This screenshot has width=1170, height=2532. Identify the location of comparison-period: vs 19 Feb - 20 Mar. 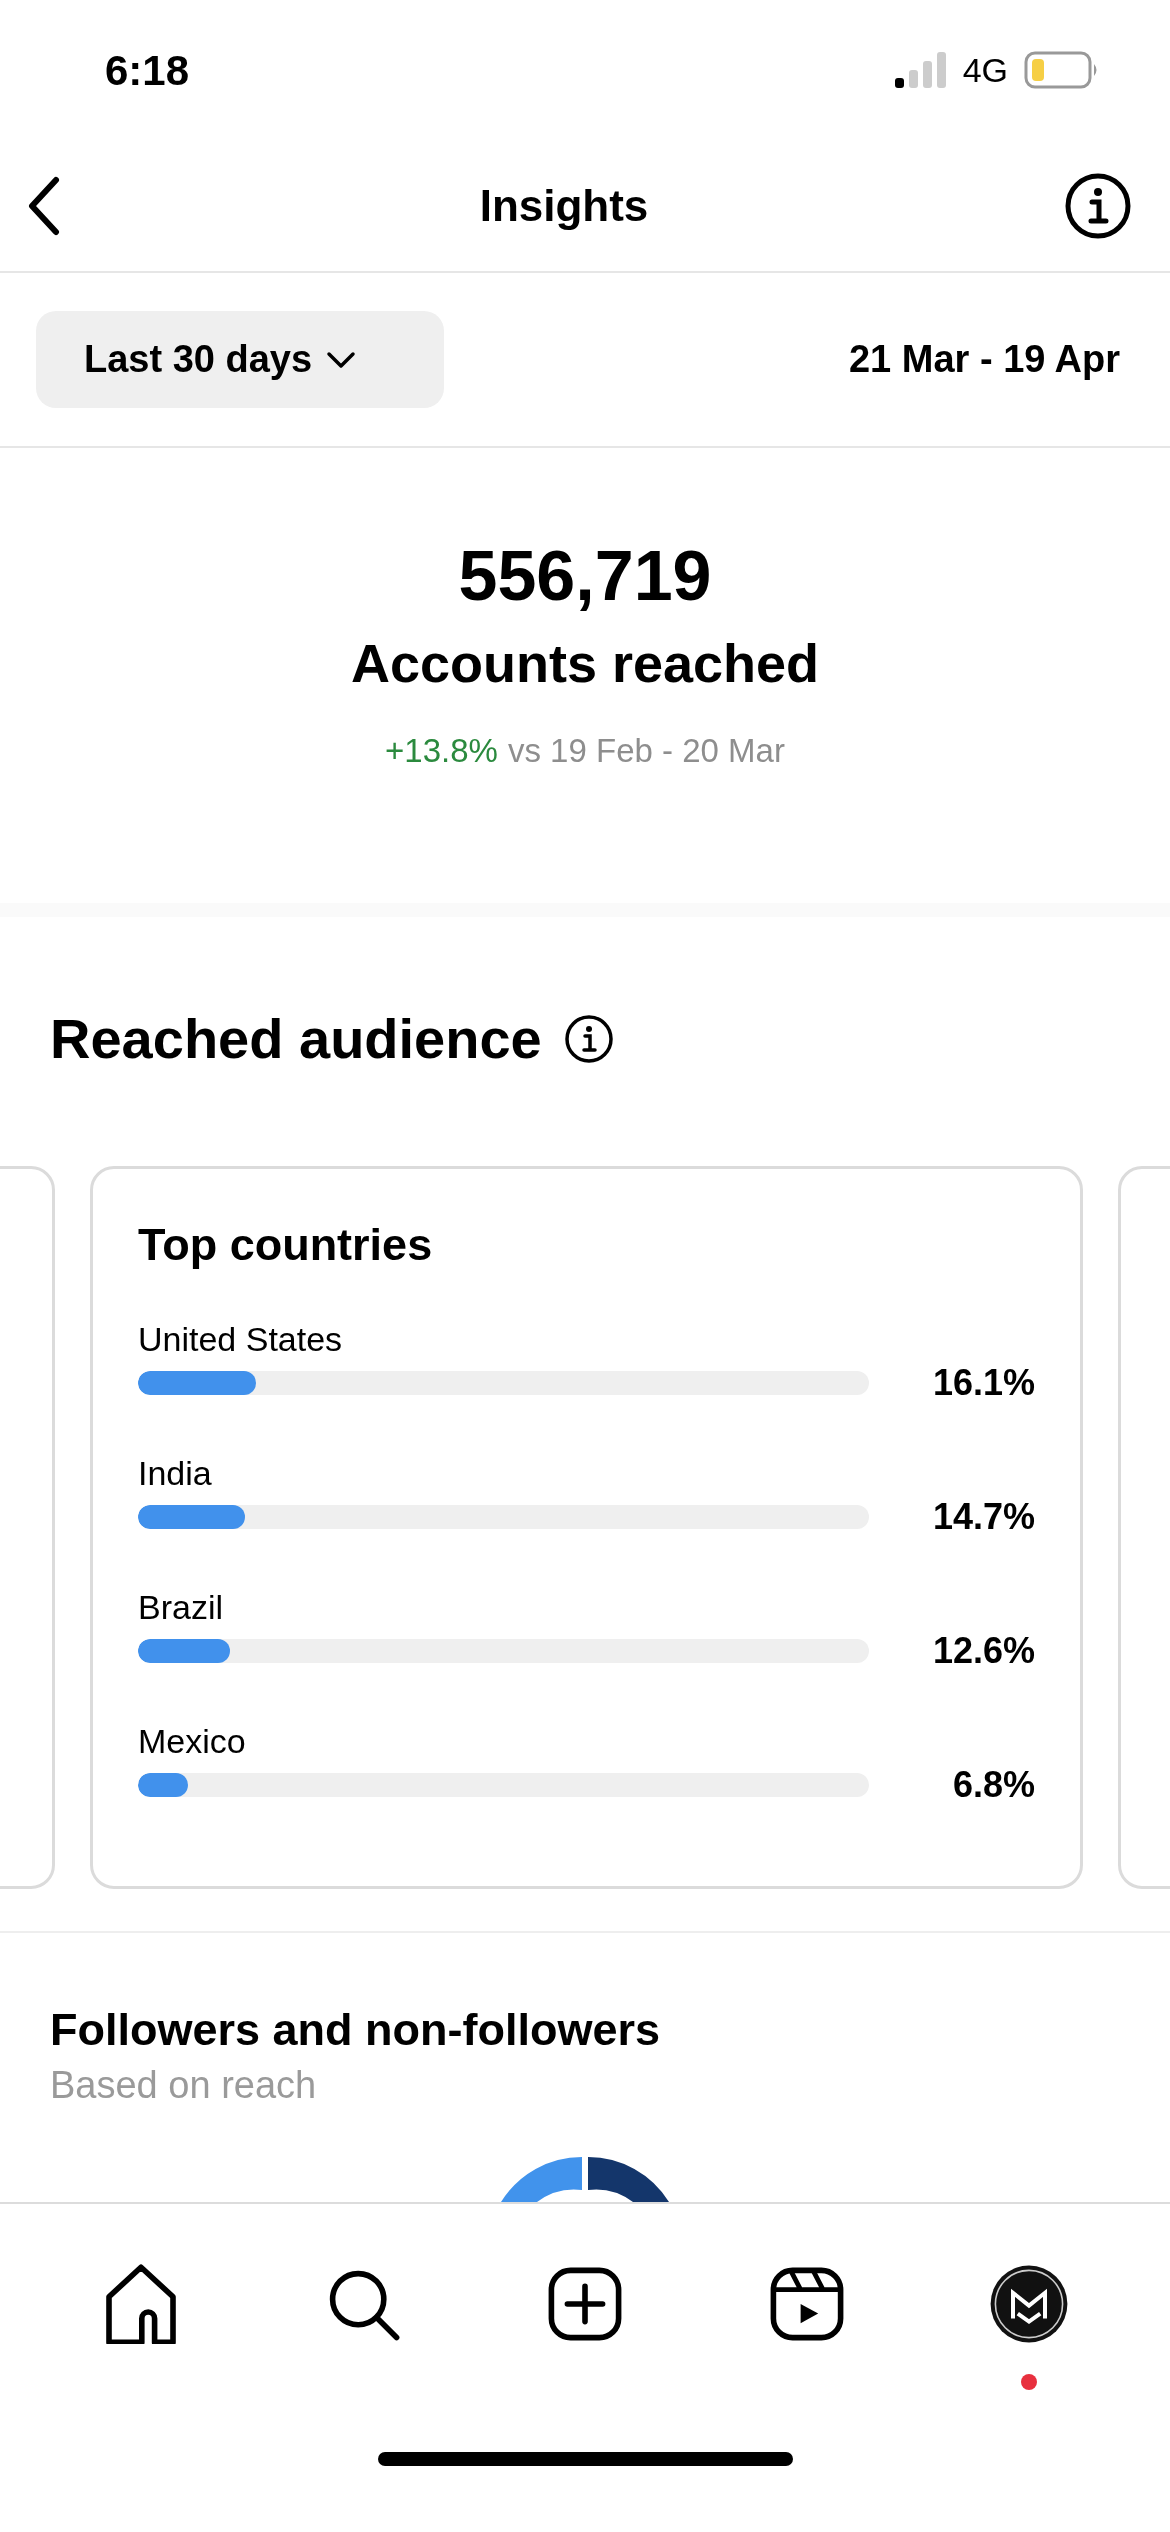
(646, 751).